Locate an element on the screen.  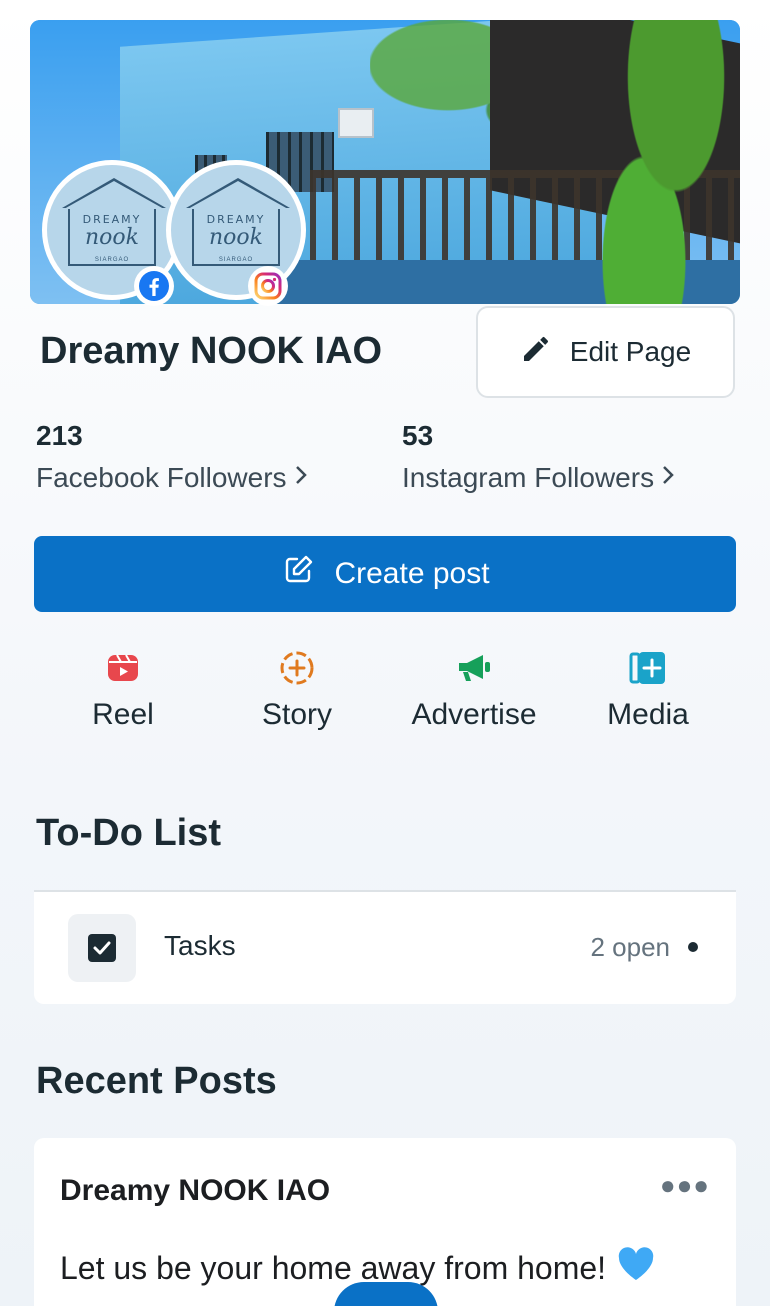
instagram-followers: 53 Instagram Followers is located at coordinates (539, 457).